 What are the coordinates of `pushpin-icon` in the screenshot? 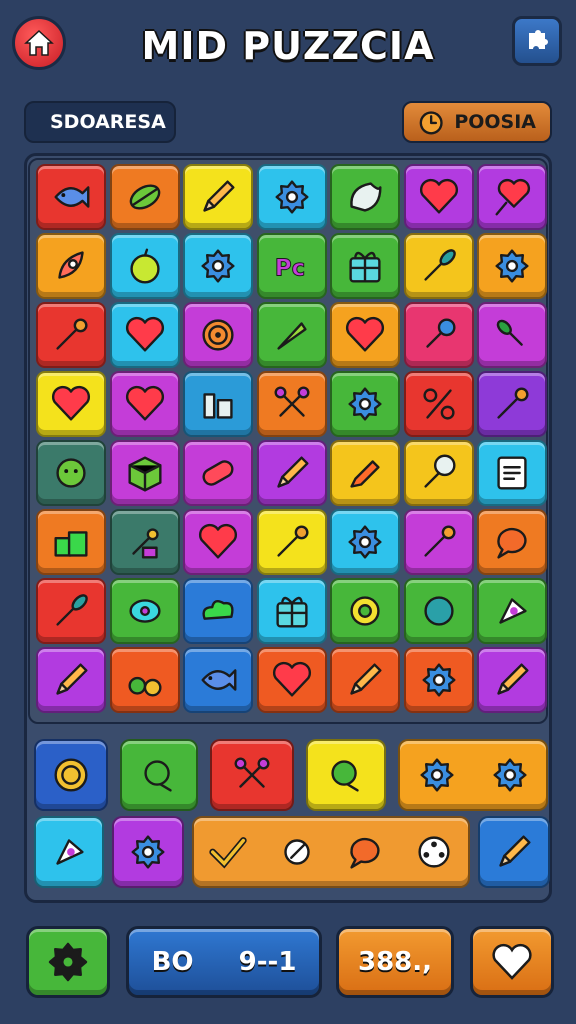 It's located at (439, 471).